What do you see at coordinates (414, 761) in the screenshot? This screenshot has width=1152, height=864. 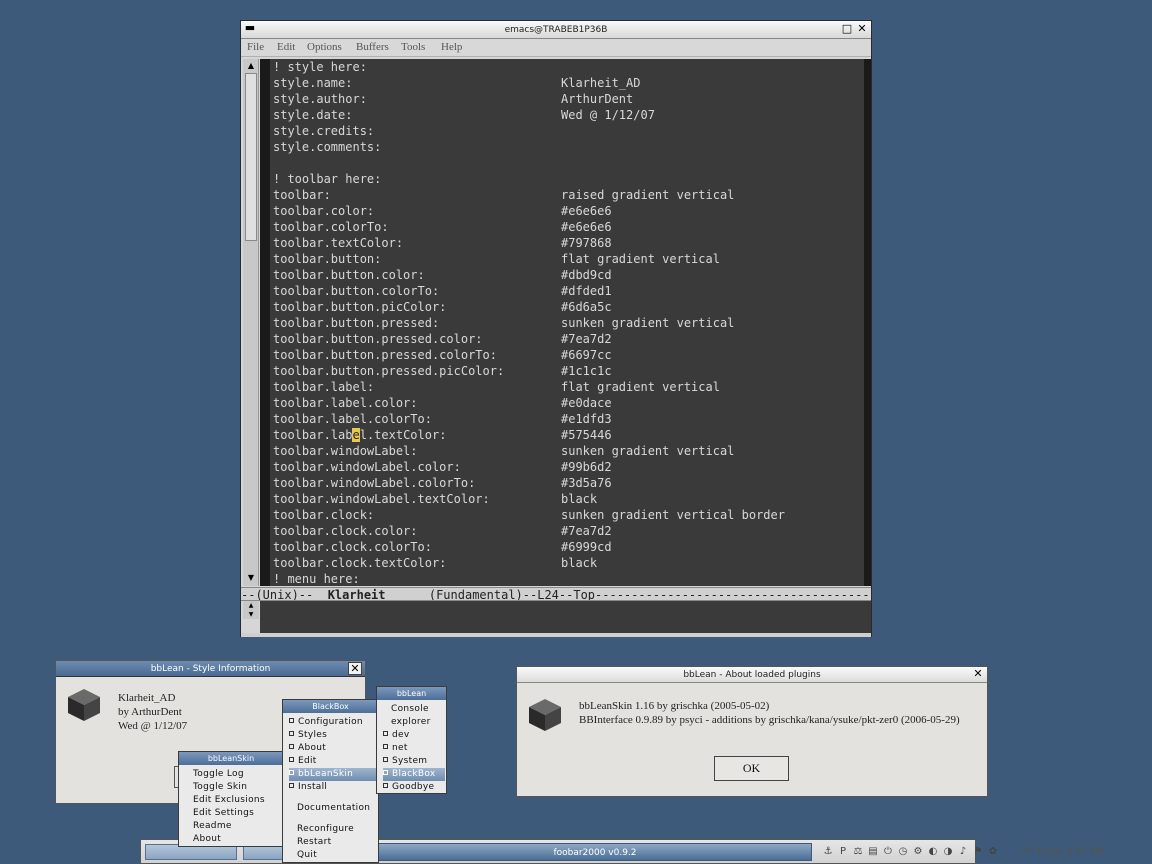 I see `menu-item-system: System` at bounding box center [414, 761].